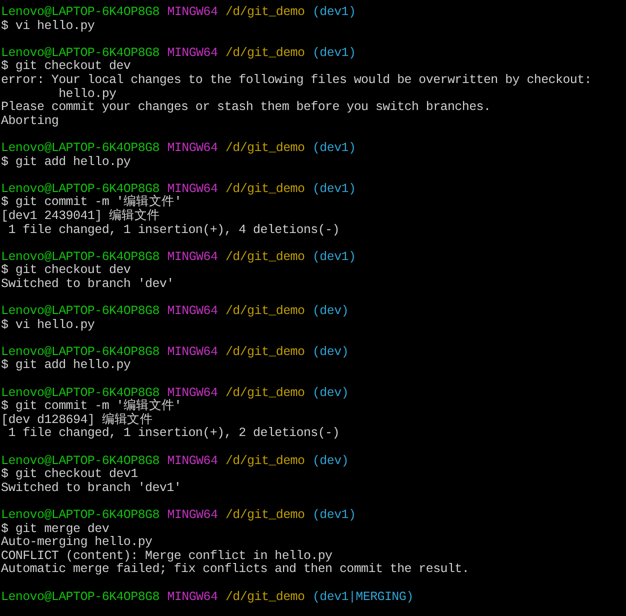  Describe the element at coordinates (76, 543) in the screenshot. I see `output-text: Auto-merging hello.py` at that location.